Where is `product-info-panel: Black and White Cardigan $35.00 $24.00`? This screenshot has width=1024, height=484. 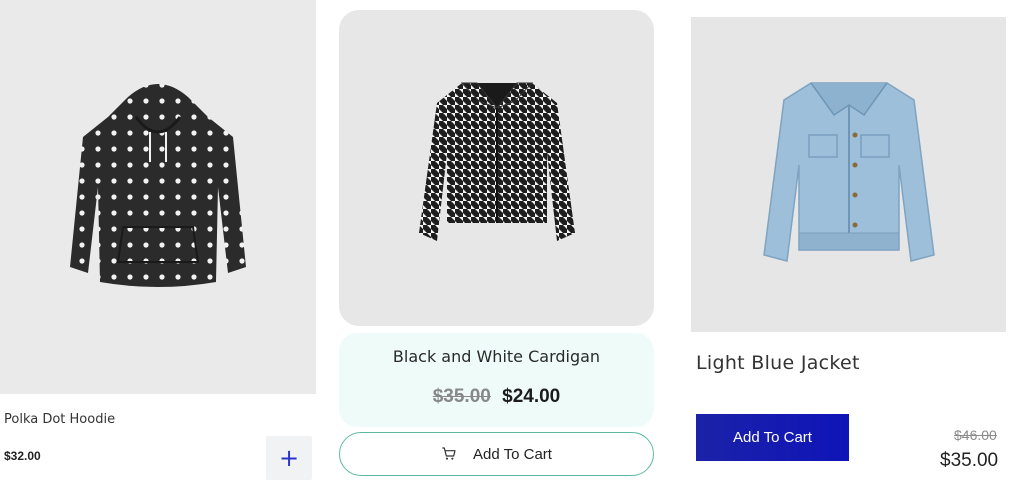 product-info-panel: Black and White Cardigan $35.00 $24.00 is located at coordinates (496, 380).